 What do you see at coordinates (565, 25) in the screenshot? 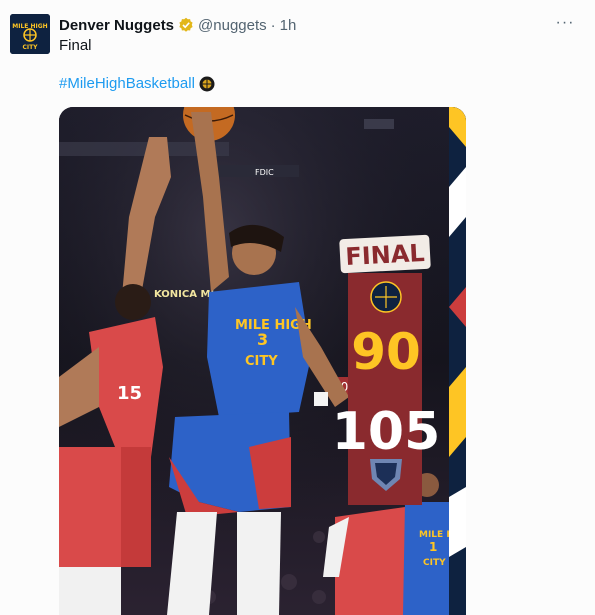
I see `more-dots-icon: ···` at bounding box center [565, 25].